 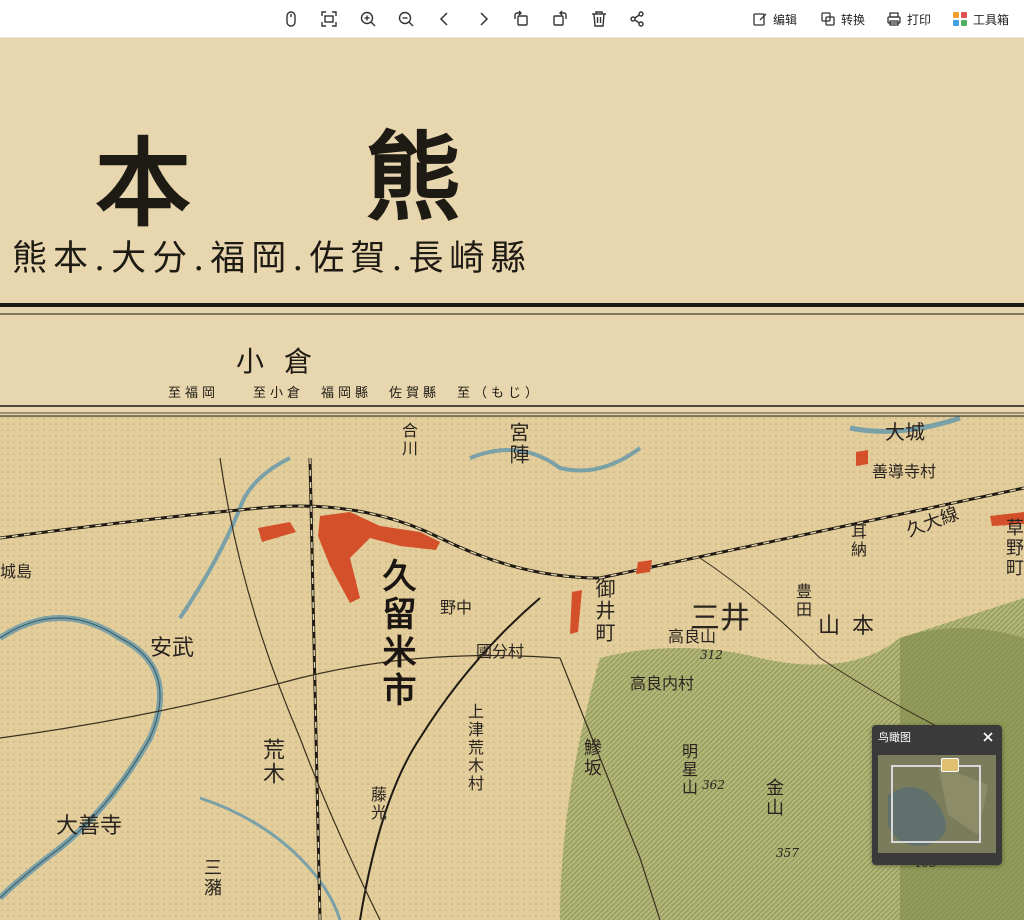 What do you see at coordinates (787, 853) in the screenshot?
I see `elevation-label: 357` at bounding box center [787, 853].